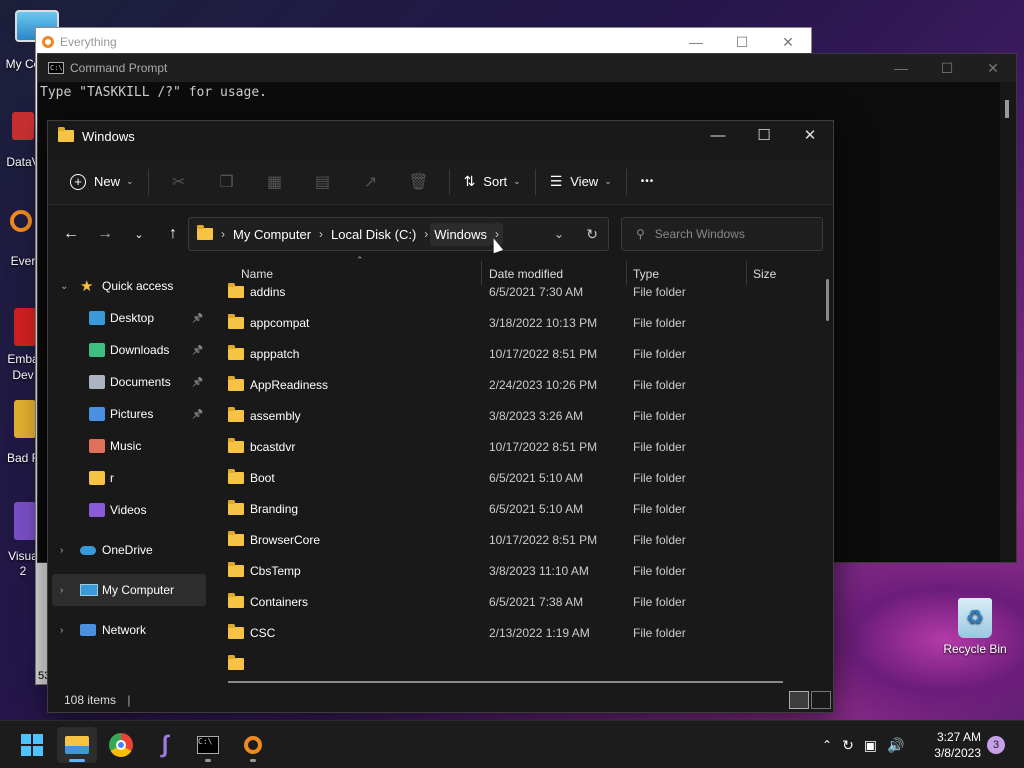  Describe the element at coordinates (648, 182) in the screenshot. I see `more-options-button: •••` at that location.